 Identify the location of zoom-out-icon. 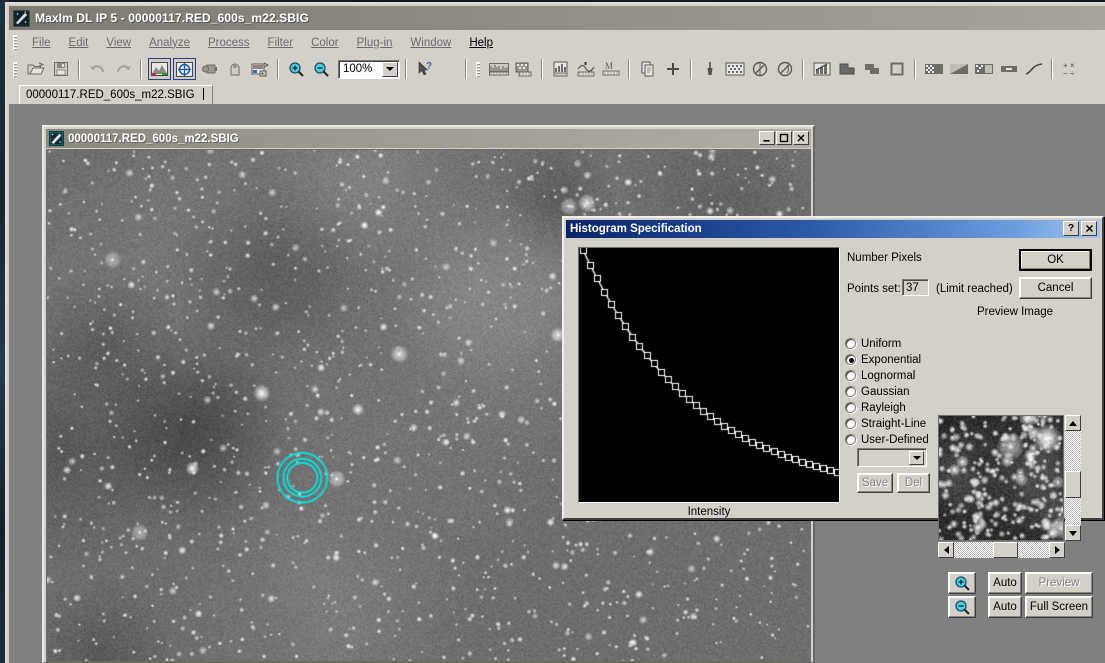
(321, 69).